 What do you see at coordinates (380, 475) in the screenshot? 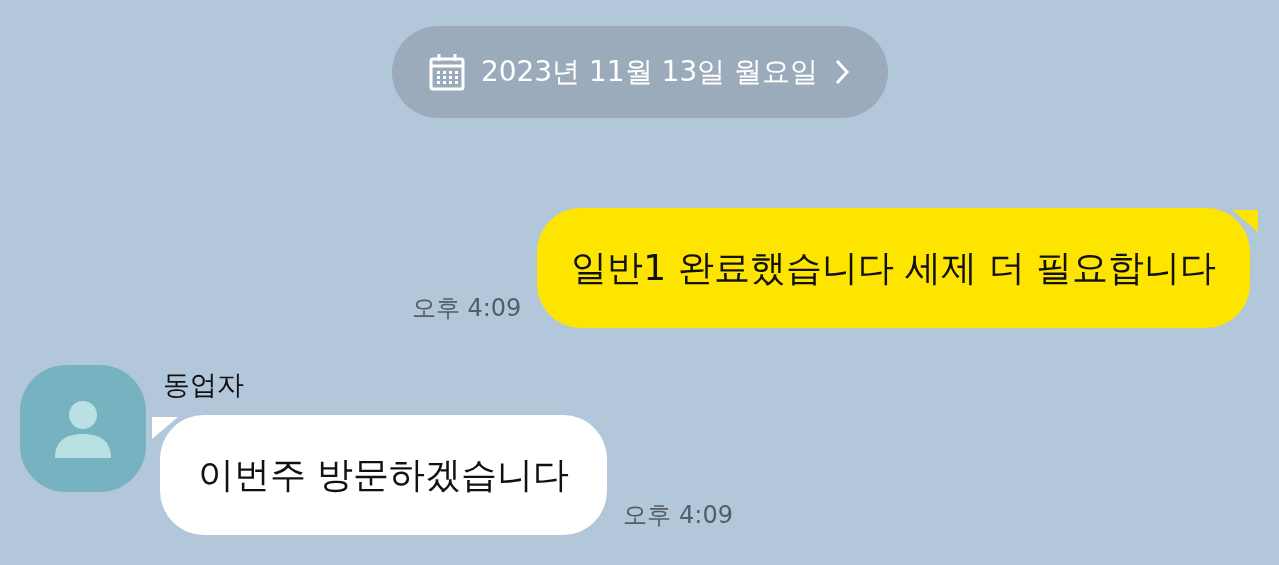
I see `received-message-bubble: 이번주 방문하겠습니다` at bounding box center [380, 475].